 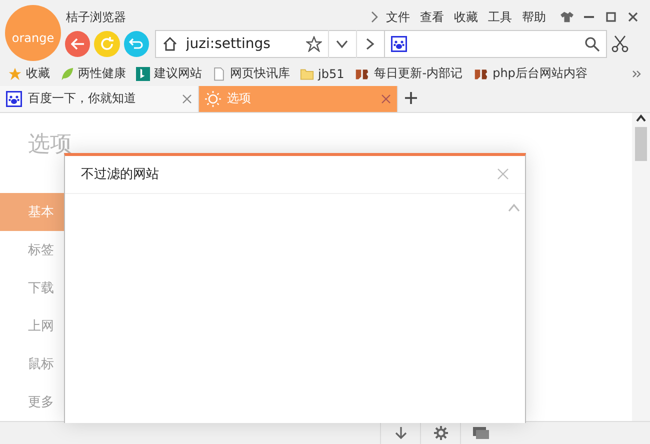 I want to click on plus-icon, so click(x=411, y=98).